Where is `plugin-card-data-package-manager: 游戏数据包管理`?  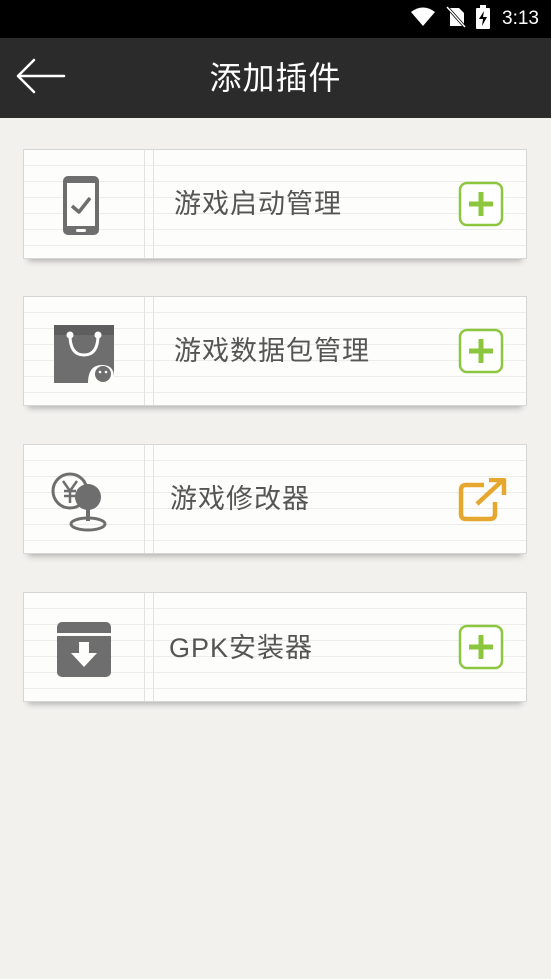 plugin-card-data-package-manager: 游戏数据包管理 is located at coordinates (275, 351).